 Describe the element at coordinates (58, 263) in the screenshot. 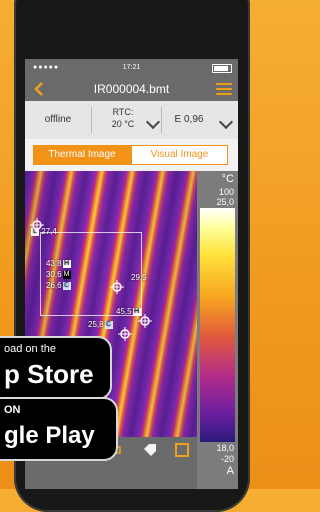

I see `stat-max: 43,8 H` at that location.